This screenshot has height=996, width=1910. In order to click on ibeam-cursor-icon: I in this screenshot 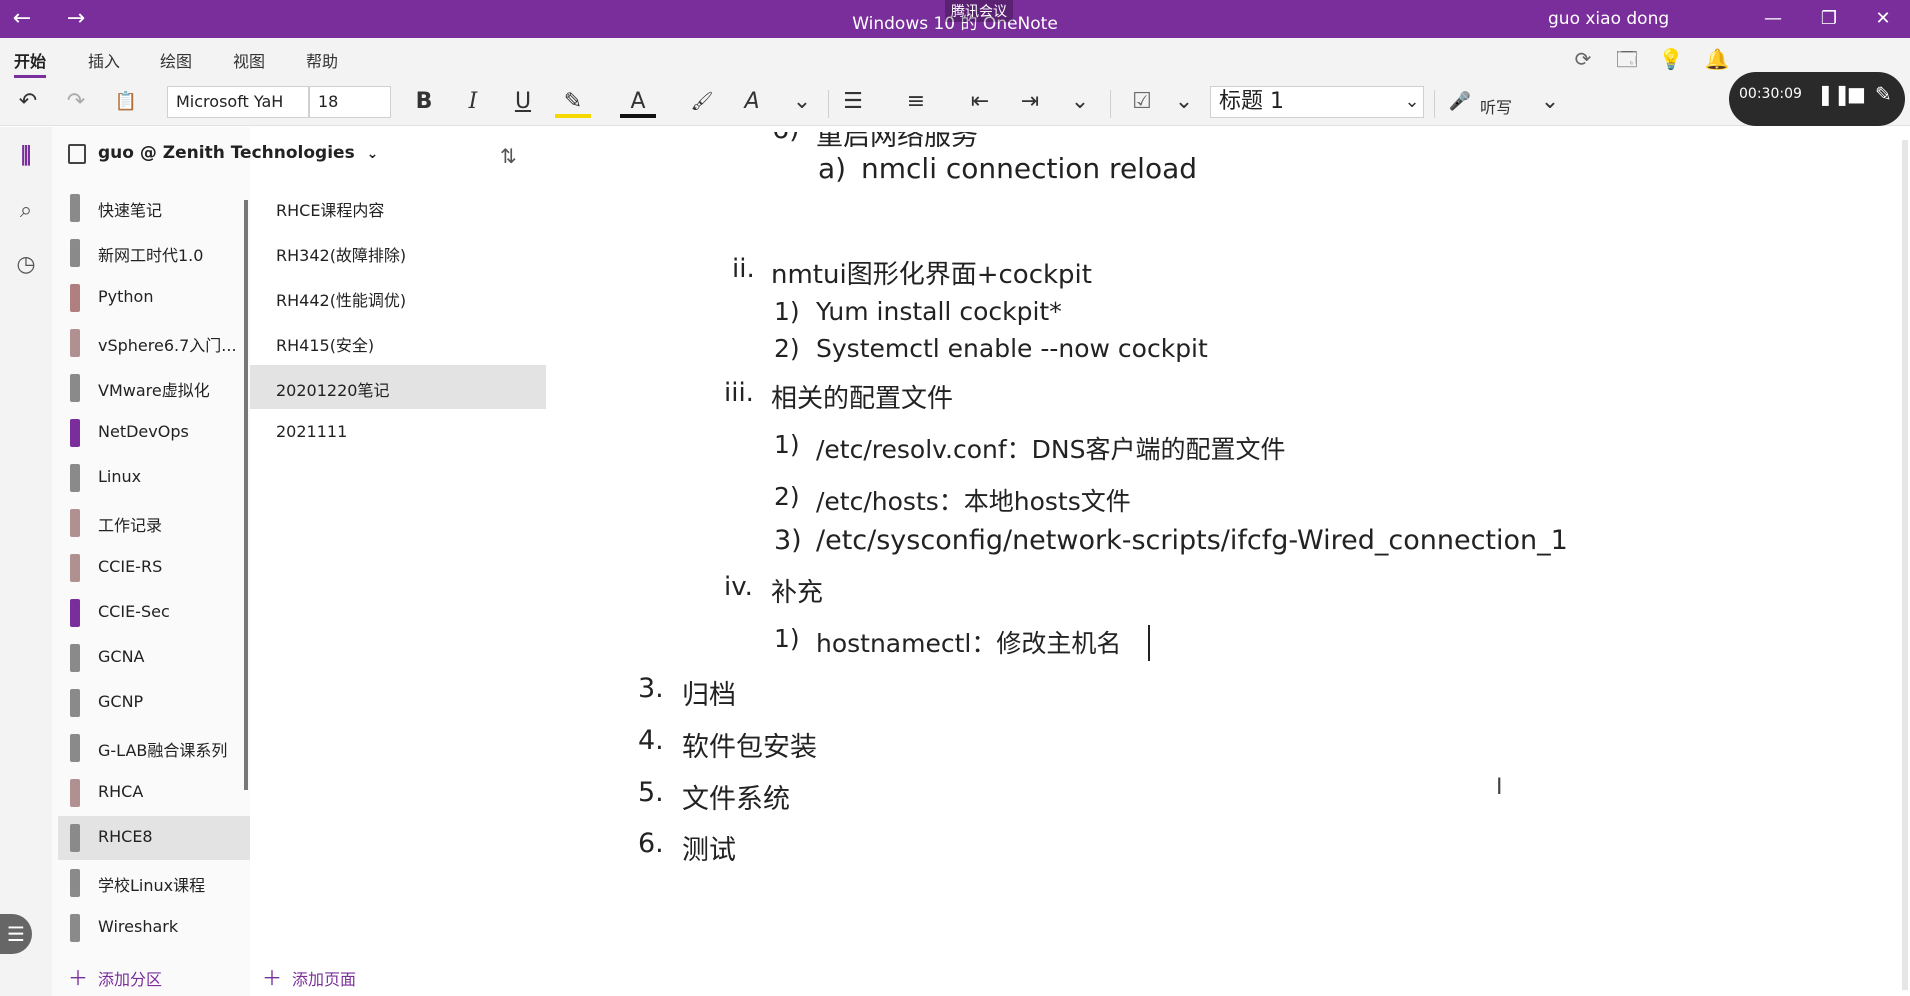, I will do `click(1499, 787)`.